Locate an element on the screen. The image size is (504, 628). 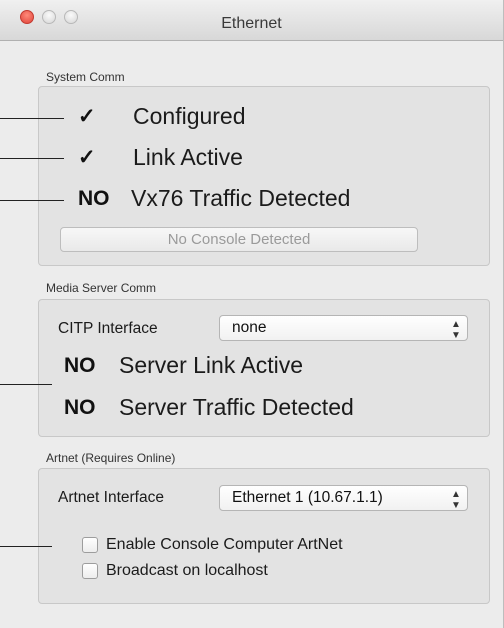
window-title: Ethernet is located at coordinates (251, 23).